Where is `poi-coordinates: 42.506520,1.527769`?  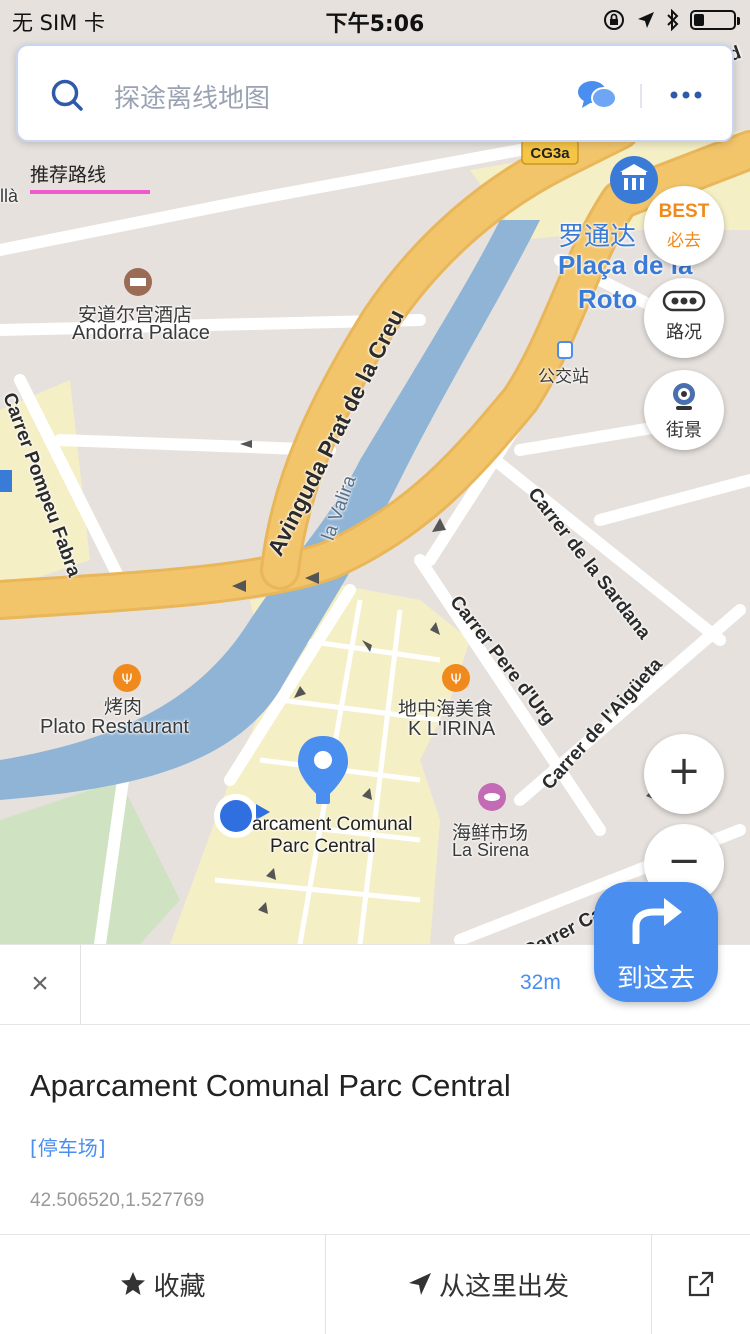 poi-coordinates: 42.506520,1.527769 is located at coordinates (117, 1200).